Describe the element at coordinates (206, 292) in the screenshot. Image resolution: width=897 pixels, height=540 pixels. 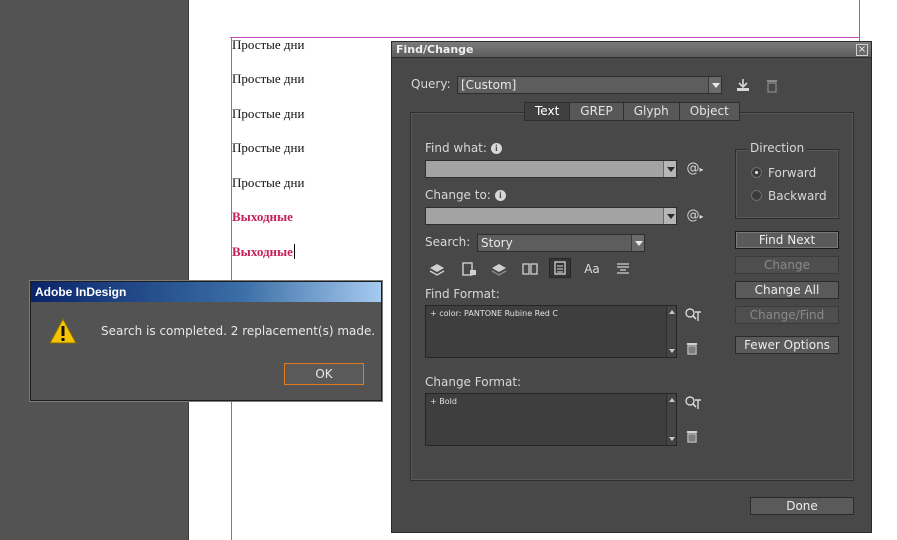
I see `alert-title: Adobe InDesign` at that location.